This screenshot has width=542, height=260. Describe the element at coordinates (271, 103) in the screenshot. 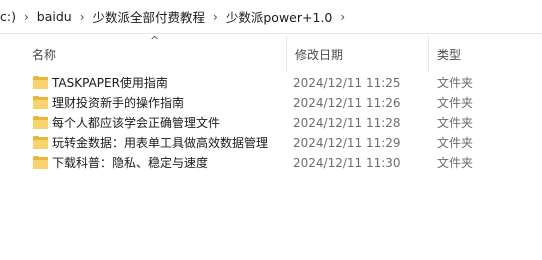

I see `file-row: 理财投资新手的操作指南 2024/12/11 11:26 文件夹` at that location.